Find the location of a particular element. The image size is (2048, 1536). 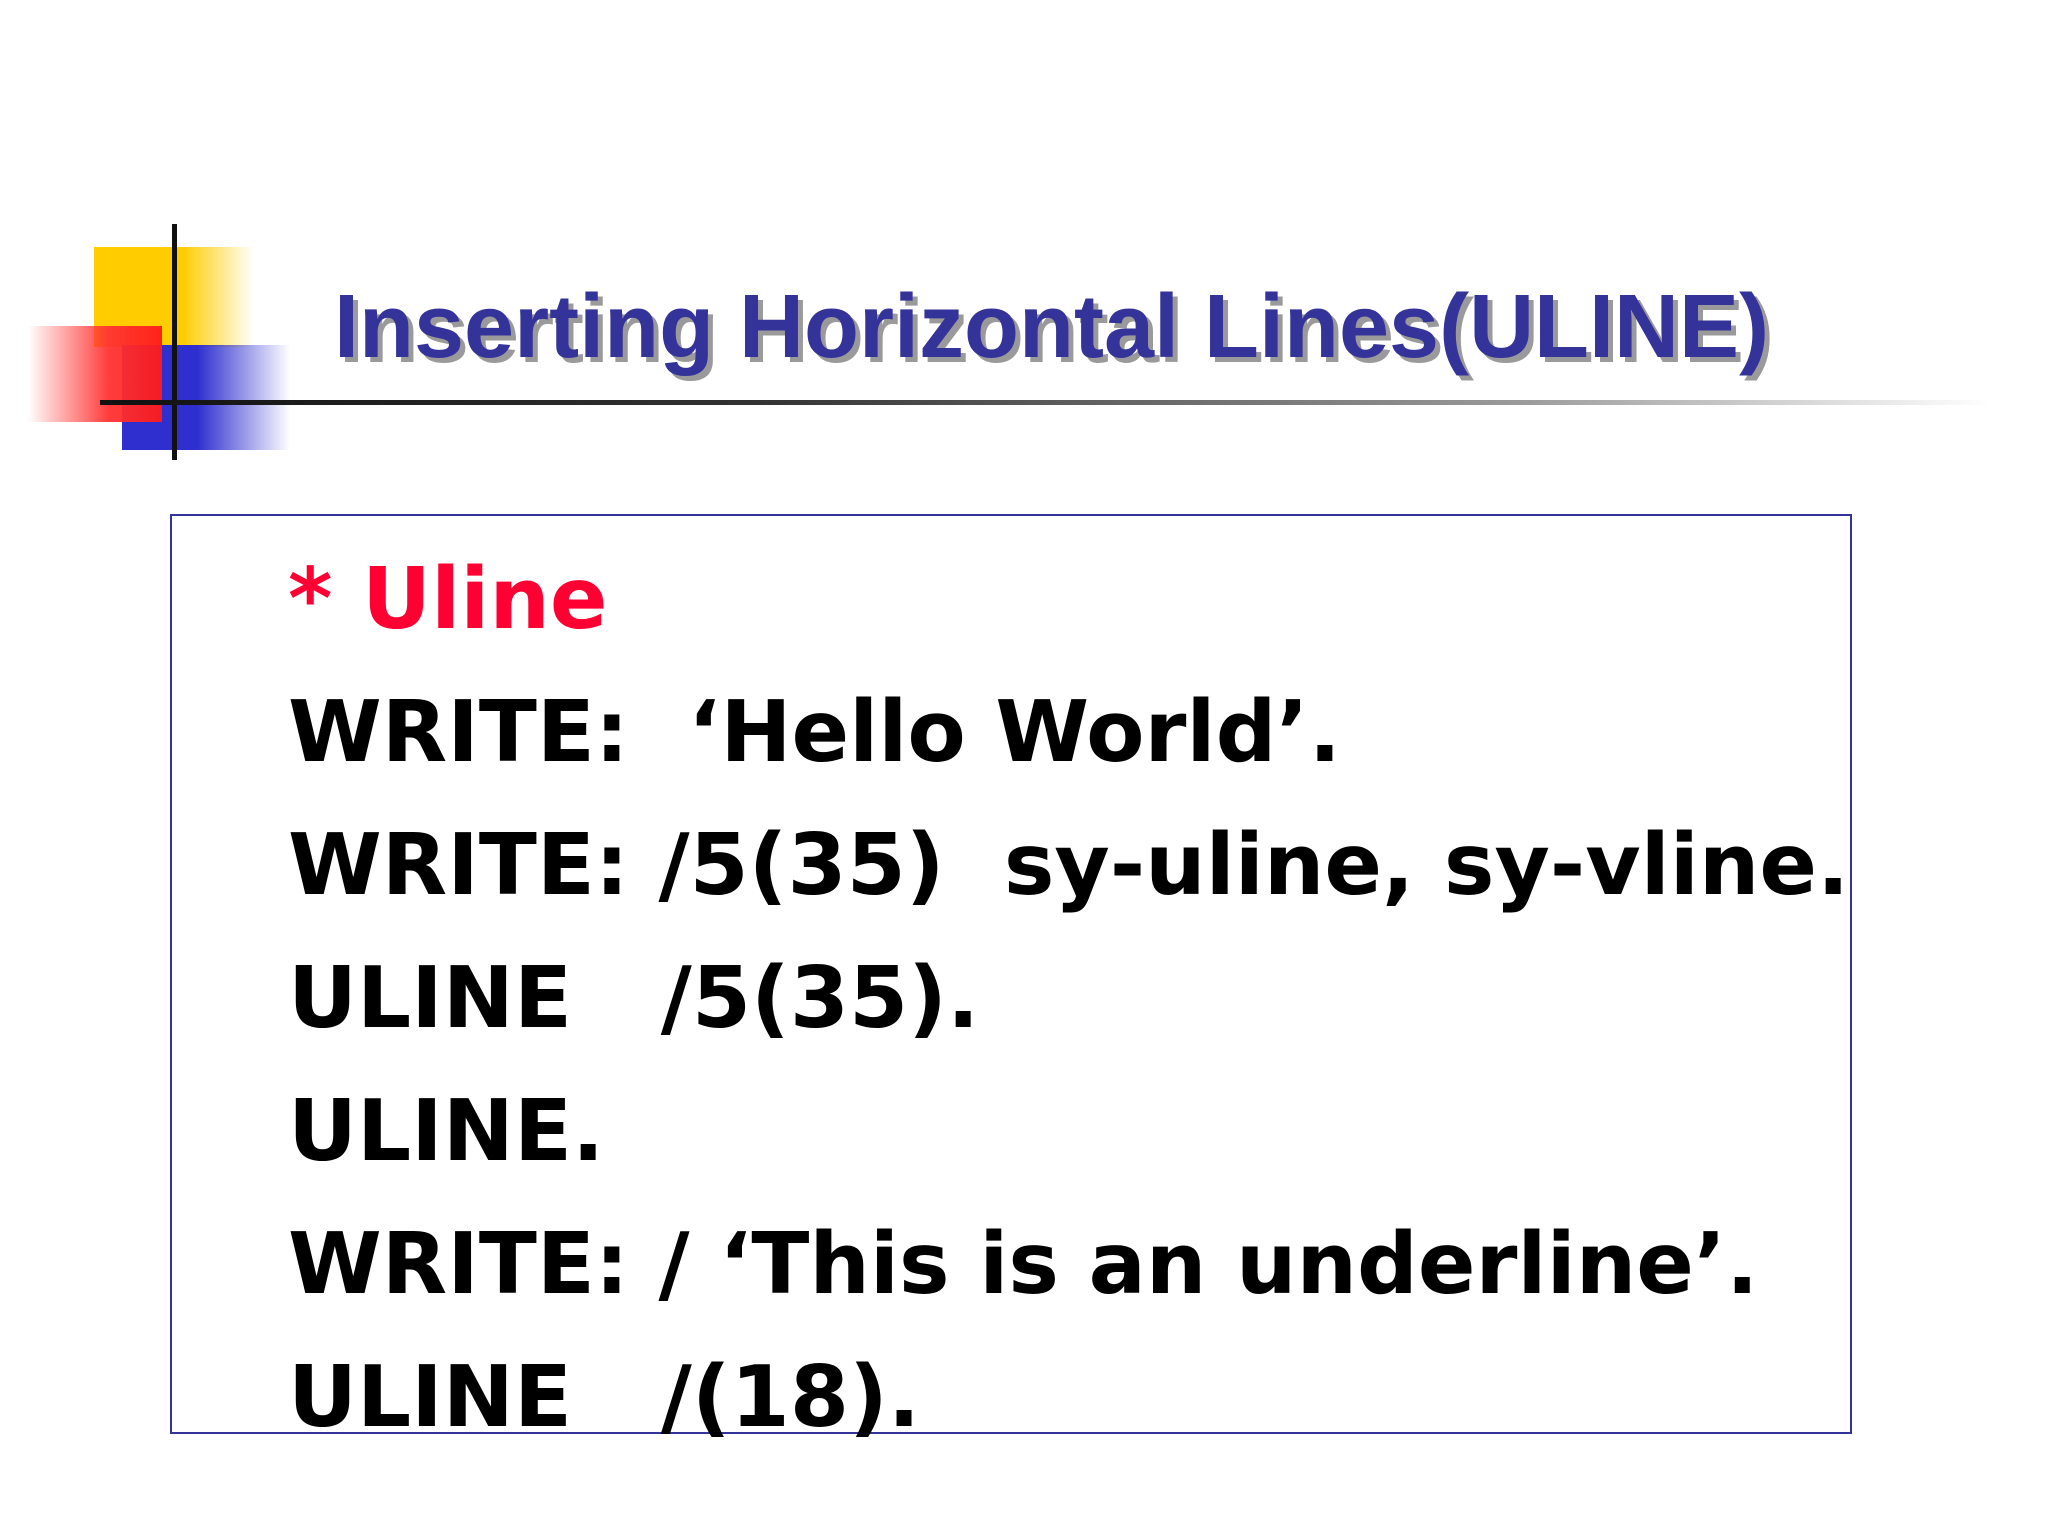

code-line: WRITE: ‘Hello World’. is located at coordinates (814, 732).